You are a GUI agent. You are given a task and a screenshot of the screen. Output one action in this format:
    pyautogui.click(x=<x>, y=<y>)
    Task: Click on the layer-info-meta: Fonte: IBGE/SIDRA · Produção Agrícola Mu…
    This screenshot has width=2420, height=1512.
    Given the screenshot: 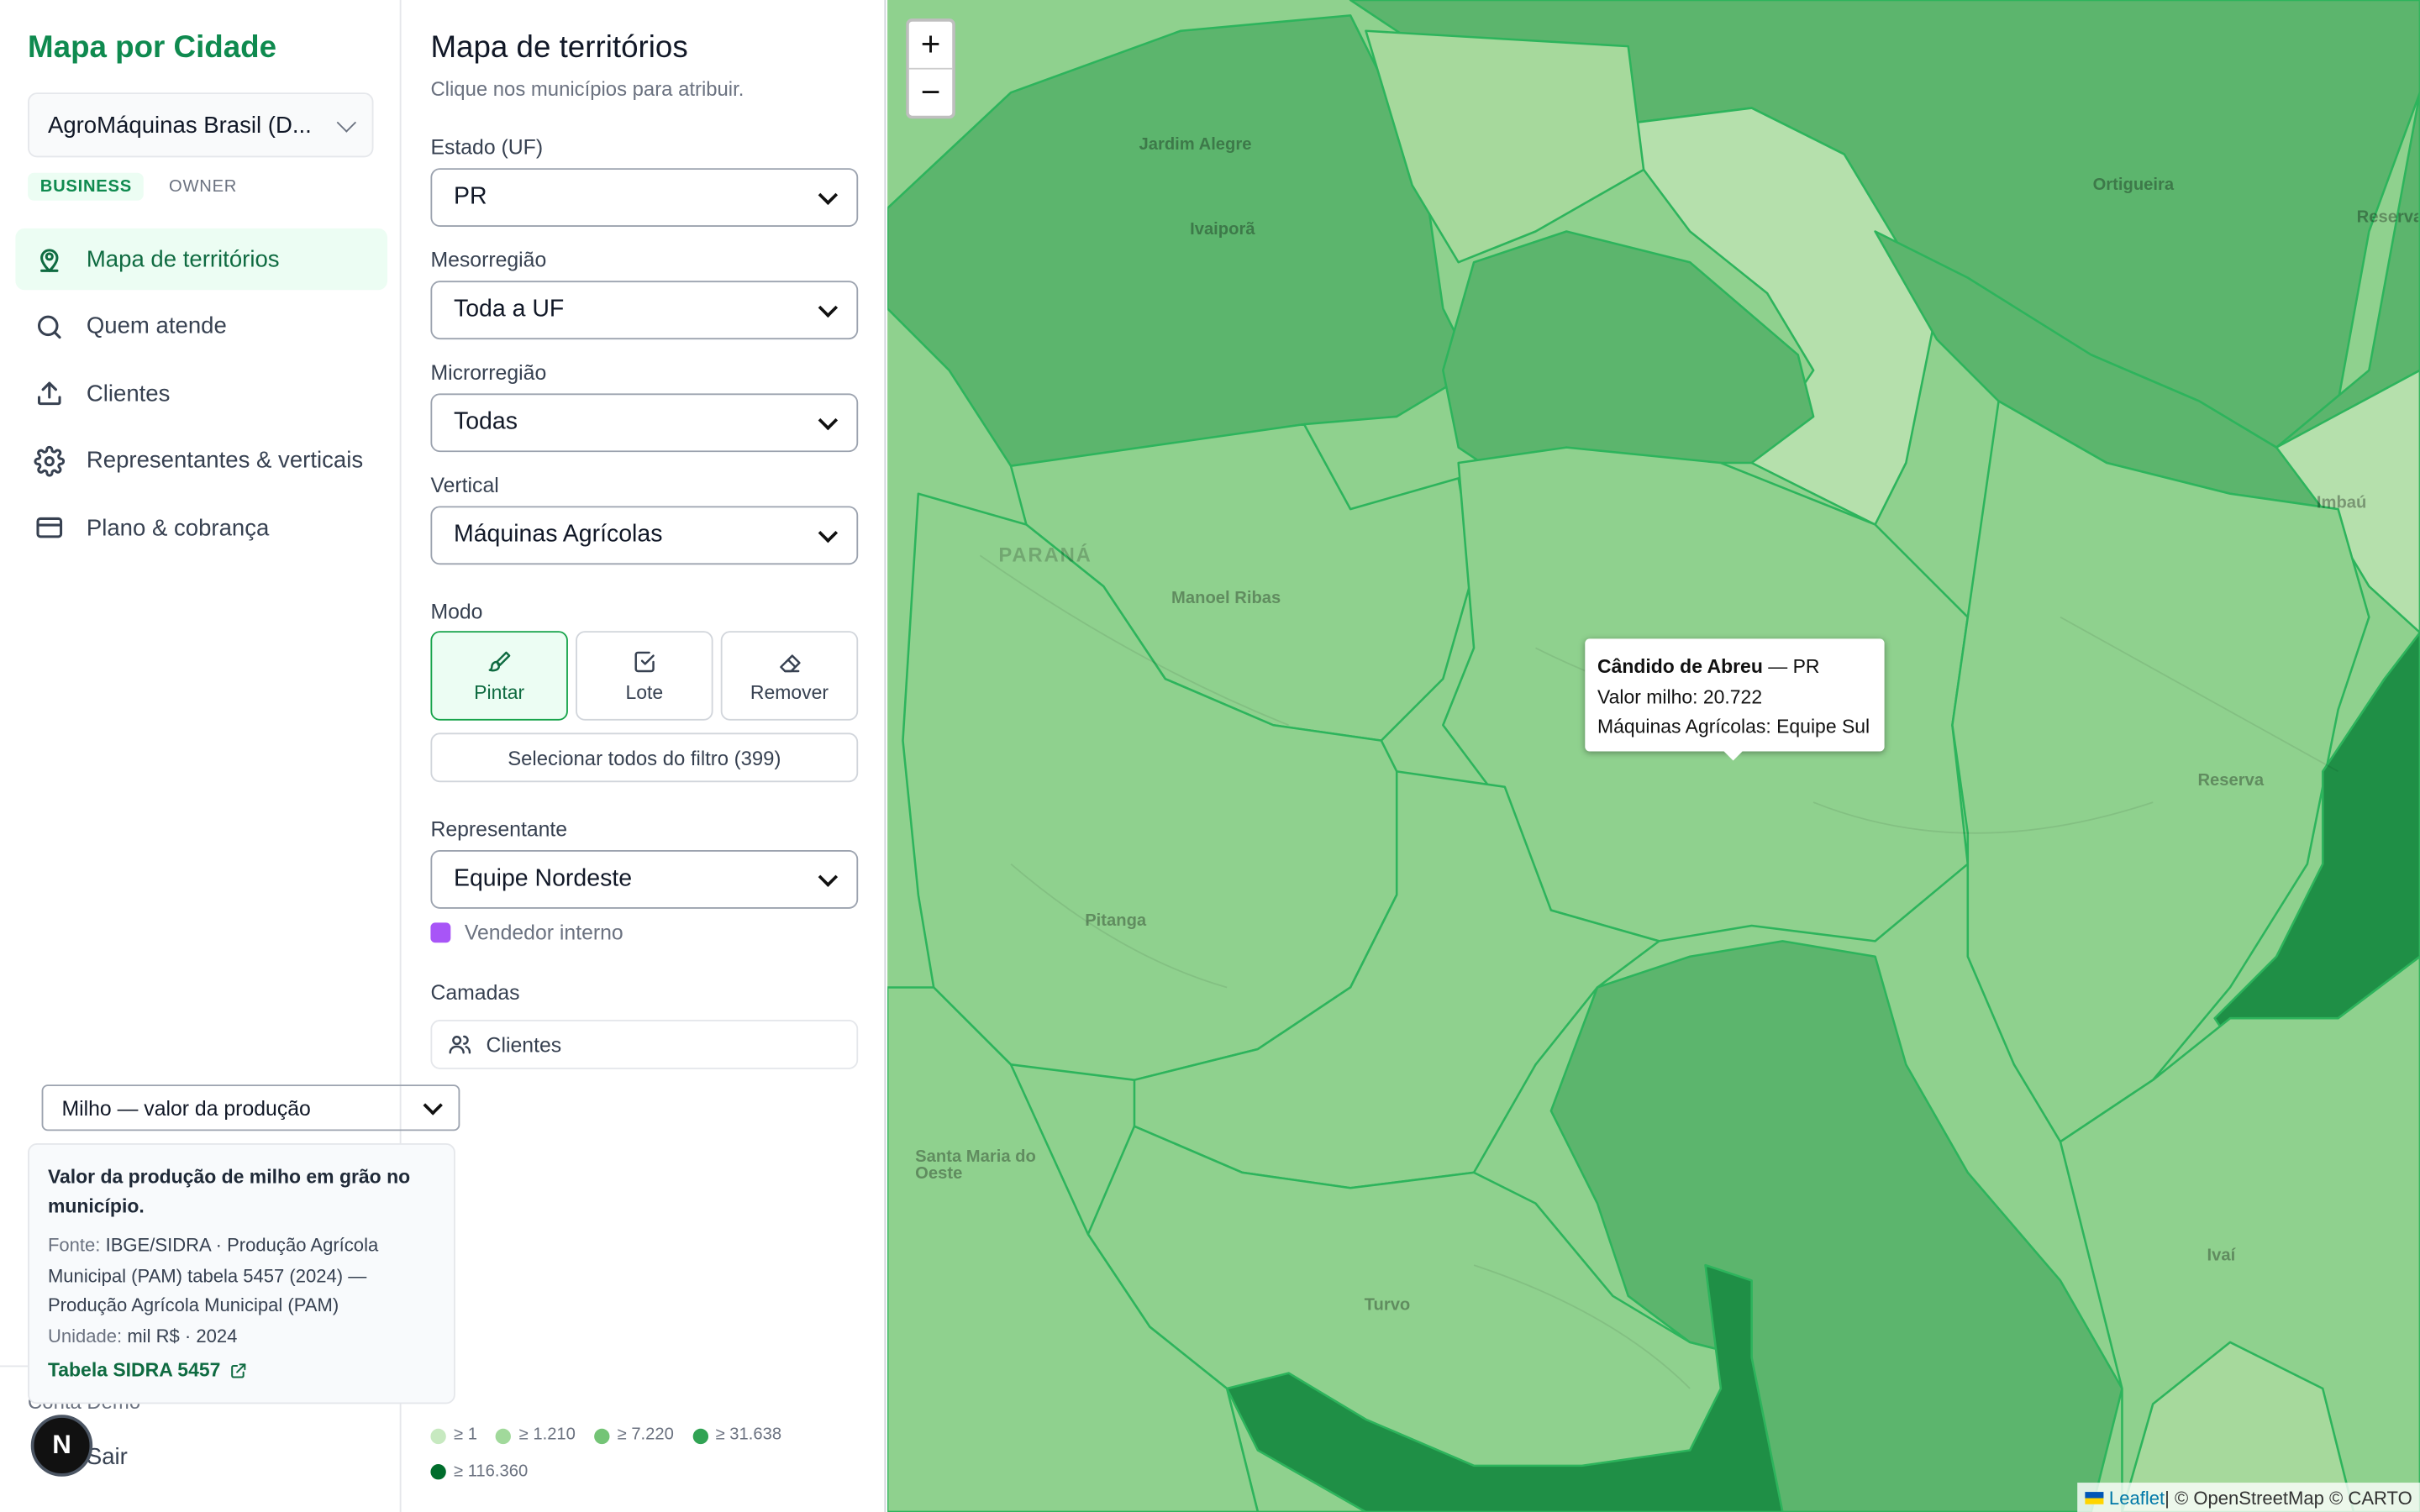 What is the action you would take?
    pyautogui.click(x=241, y=1291)
    